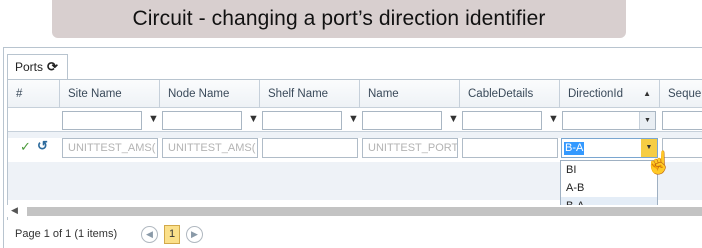  I want to click on dropdown-option-a-b: A-B, so click(609, 188).